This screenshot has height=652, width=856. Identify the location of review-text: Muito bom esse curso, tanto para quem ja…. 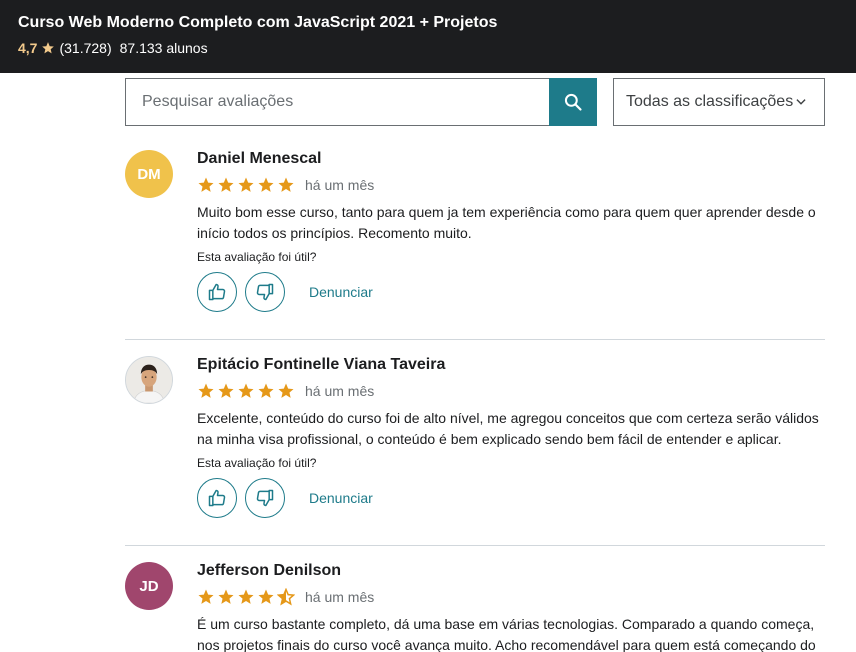
(506, 222).